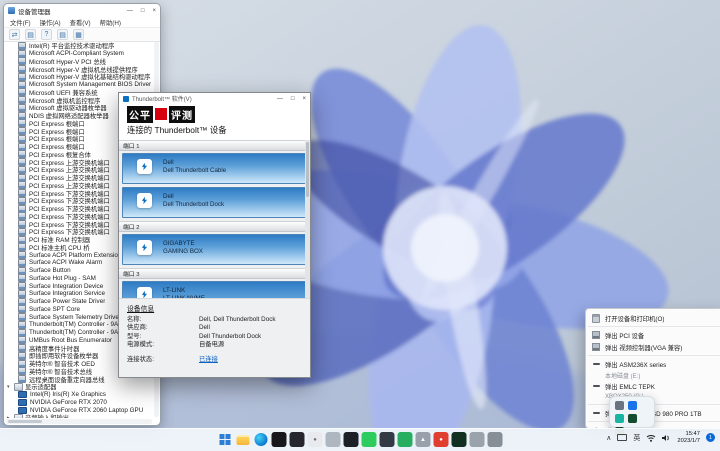  What do you see at coordinates (137, 328) in the screenshot?
I see `detail-label: 供应商:` at bounding box center [137, 328].